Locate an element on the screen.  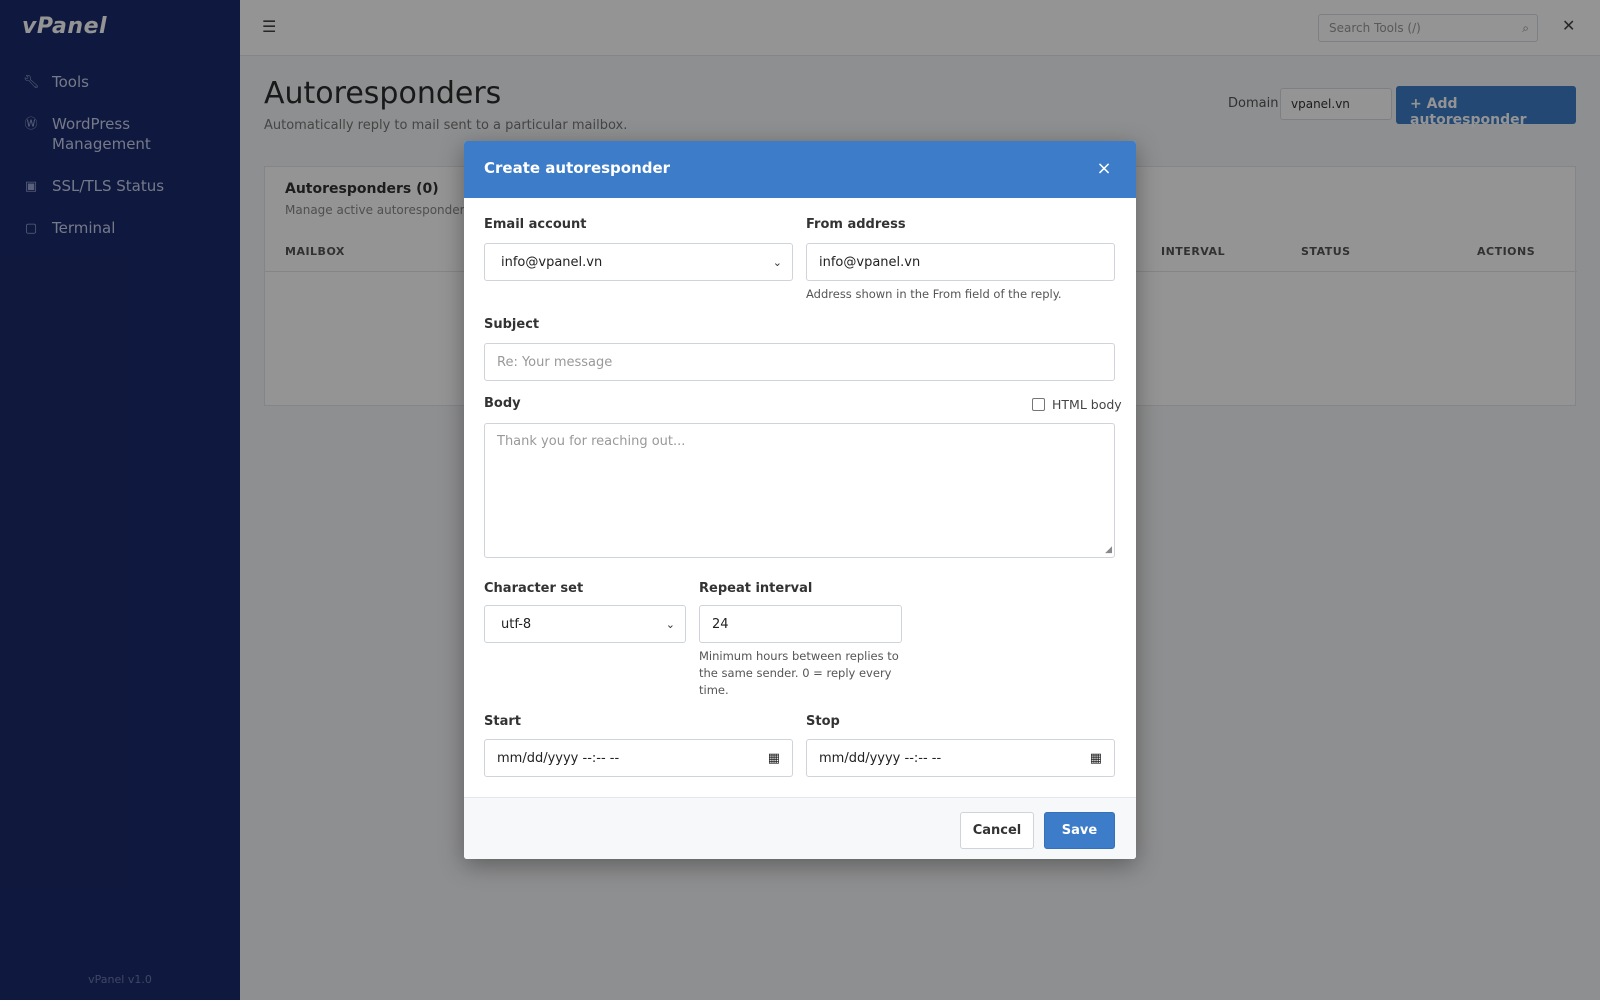
subject-placeholder: Re: Your message is located at coordinates (555, 362).